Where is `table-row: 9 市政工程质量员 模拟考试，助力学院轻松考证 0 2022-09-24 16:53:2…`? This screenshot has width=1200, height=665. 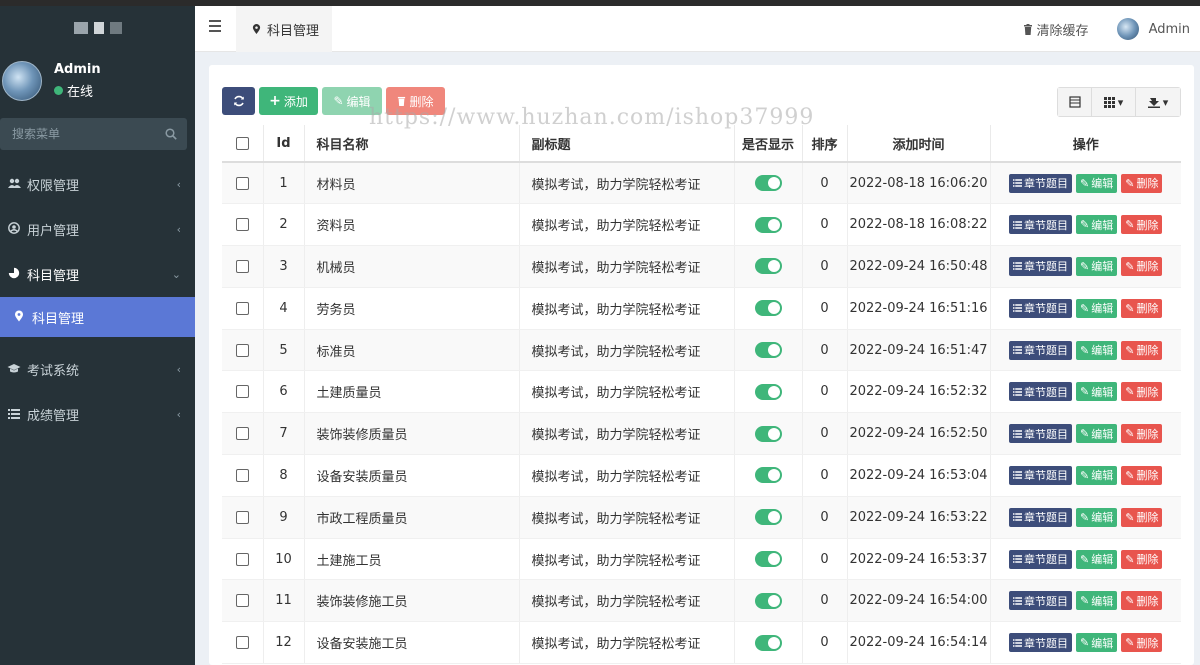 table-row: 9 市政工程质量员 模拟考试，助力学院轻松考证 0 2022-09-24 16:53:2… is located at coordinates (701, 517).